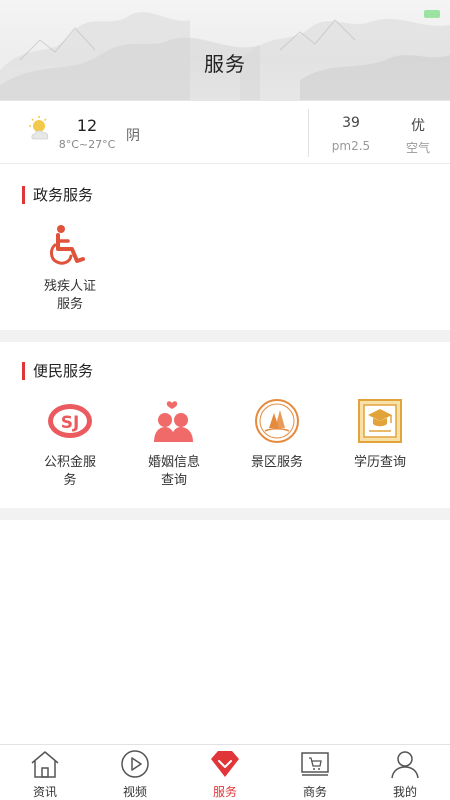 The width and height of the screenshot is (450, 800). What do you see at coordinates (417, 148) in the screenshot?
I see `air-quality-label: 空气` at bounding box center [417, 148].